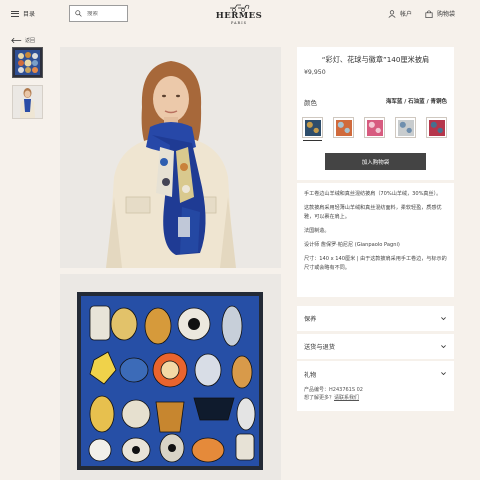 This screenshot has height=480, width=480. What do you see at coordinates (392, 13) in the screenshot?
I see `user-icon` at bounding box center [392, 13].